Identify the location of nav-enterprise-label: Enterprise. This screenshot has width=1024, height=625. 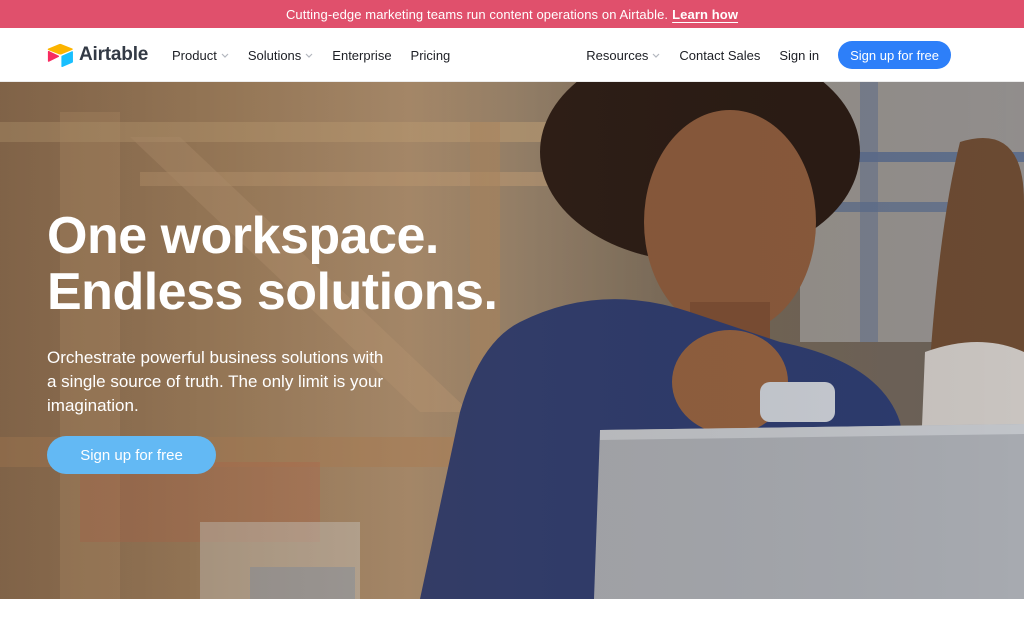
(362, 55).